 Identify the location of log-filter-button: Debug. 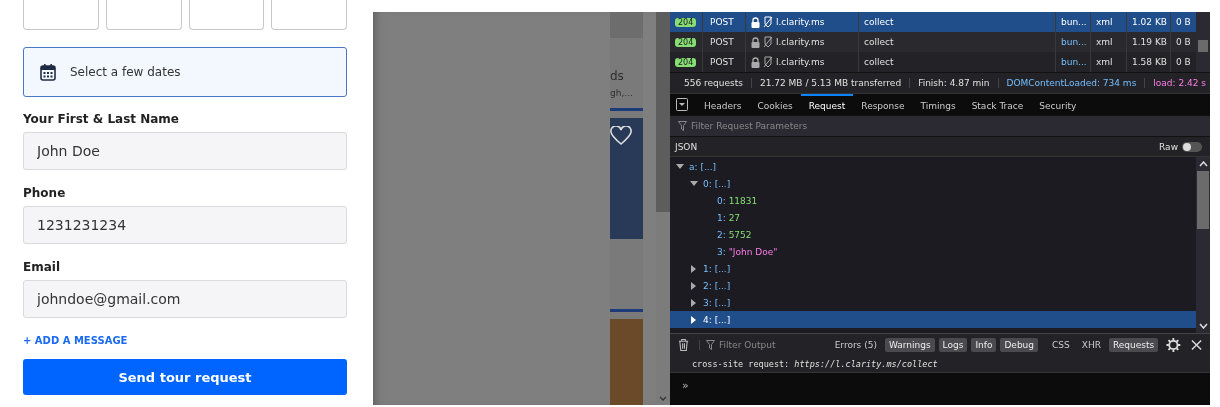
(1019, 345).